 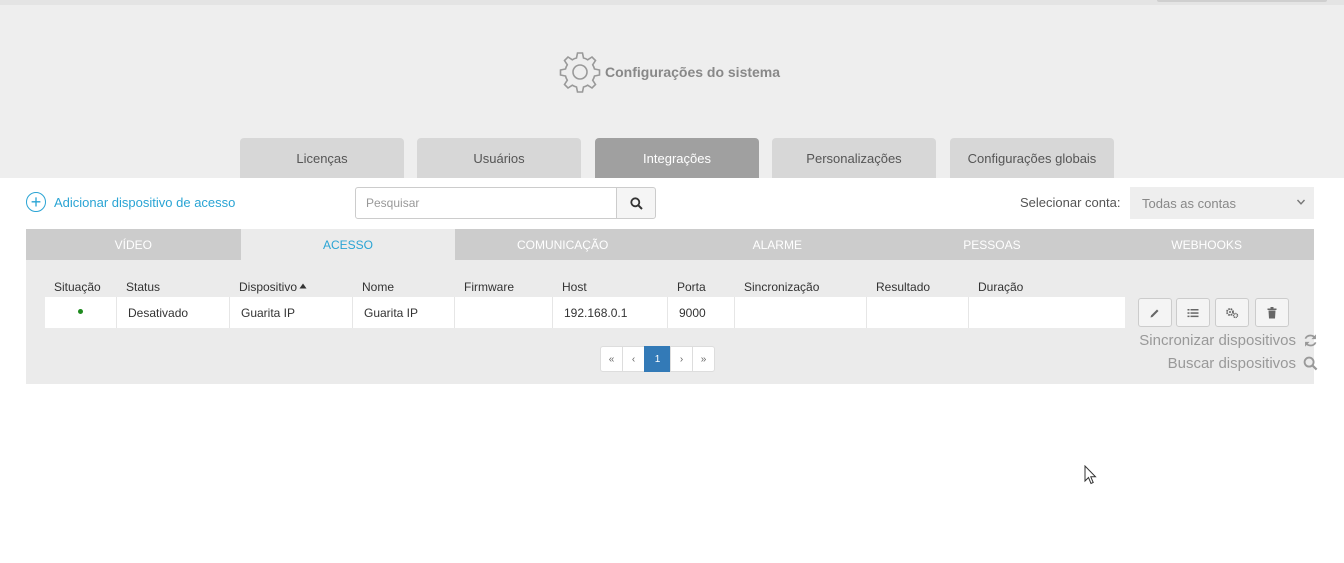 What do you see at coordinates (703, 359) in the screenshot?
I see `page-last-button: »` at bounding box center [703, 359].